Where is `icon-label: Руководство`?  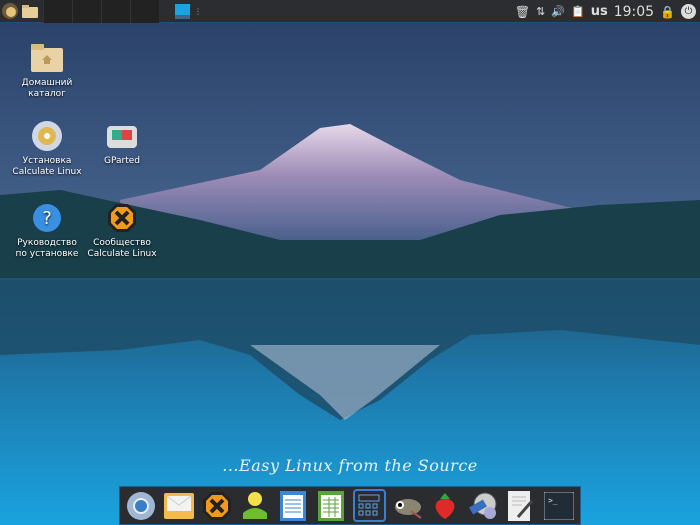 icon-label: Руководство is located at coordinates (47, 243).